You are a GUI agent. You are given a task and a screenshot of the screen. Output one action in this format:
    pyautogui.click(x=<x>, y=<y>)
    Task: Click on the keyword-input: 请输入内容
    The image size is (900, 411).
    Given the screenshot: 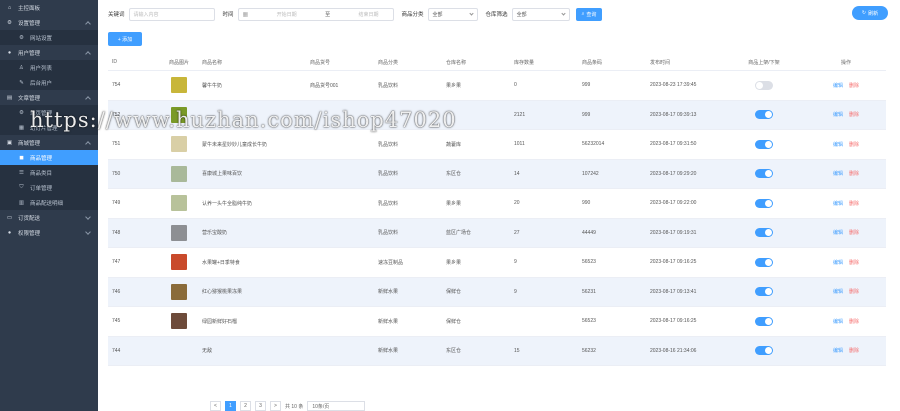 What is the action you would take?
    pyautogui.click(x=171, y=14)
    